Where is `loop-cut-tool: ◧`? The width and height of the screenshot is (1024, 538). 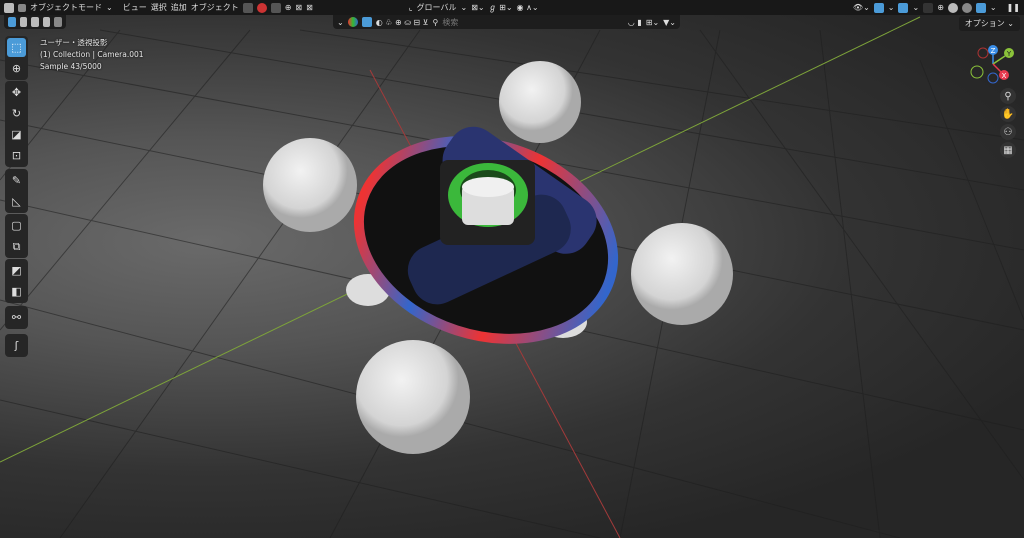
loop-cut-tool: ◧ is located at coordinates (16, 291).